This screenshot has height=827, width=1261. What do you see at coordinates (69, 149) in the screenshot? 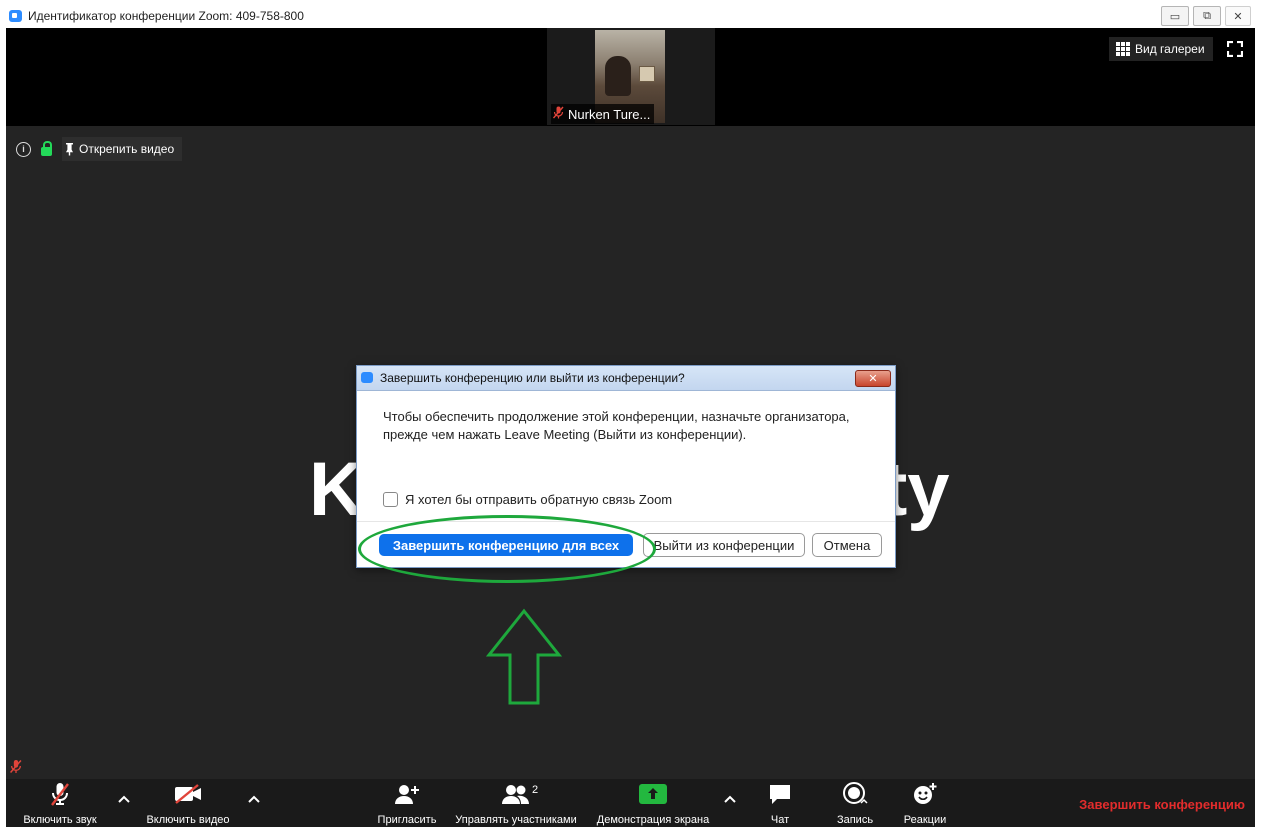
I see `pin-icon` at bounding box center [69, 149].